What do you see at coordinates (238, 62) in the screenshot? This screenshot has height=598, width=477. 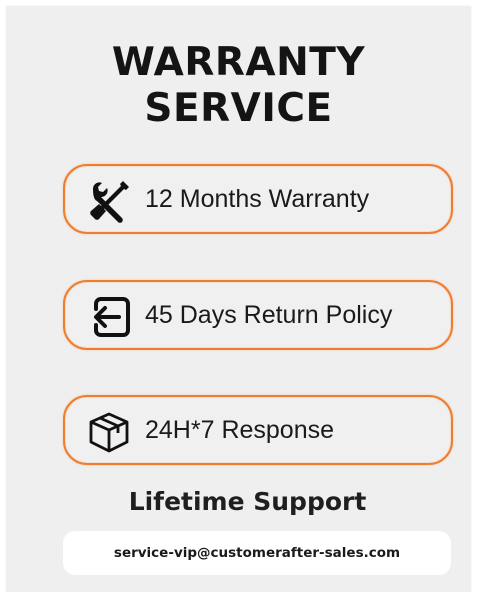 I see `page-title-line1: WARRANTY` at bounding box center [238, 62].